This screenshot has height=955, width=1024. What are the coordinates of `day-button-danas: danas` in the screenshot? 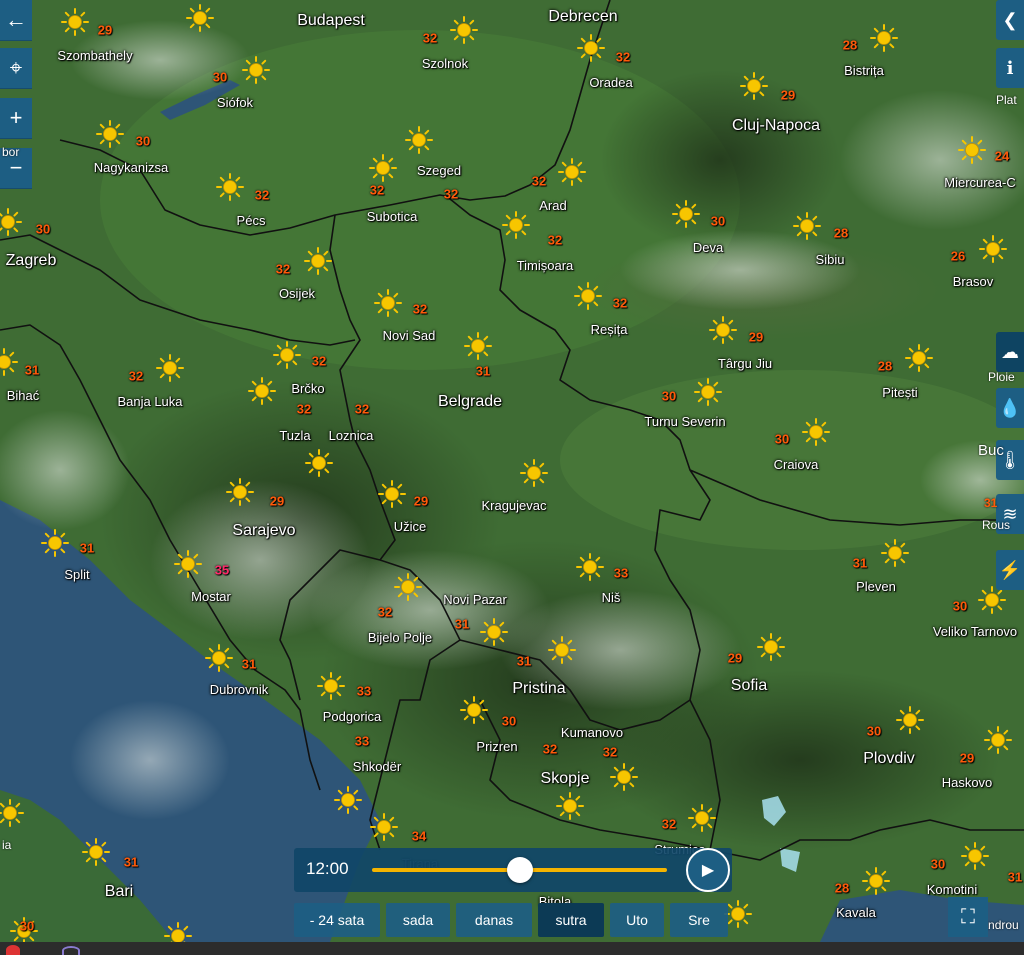 It's located at (494, 920).